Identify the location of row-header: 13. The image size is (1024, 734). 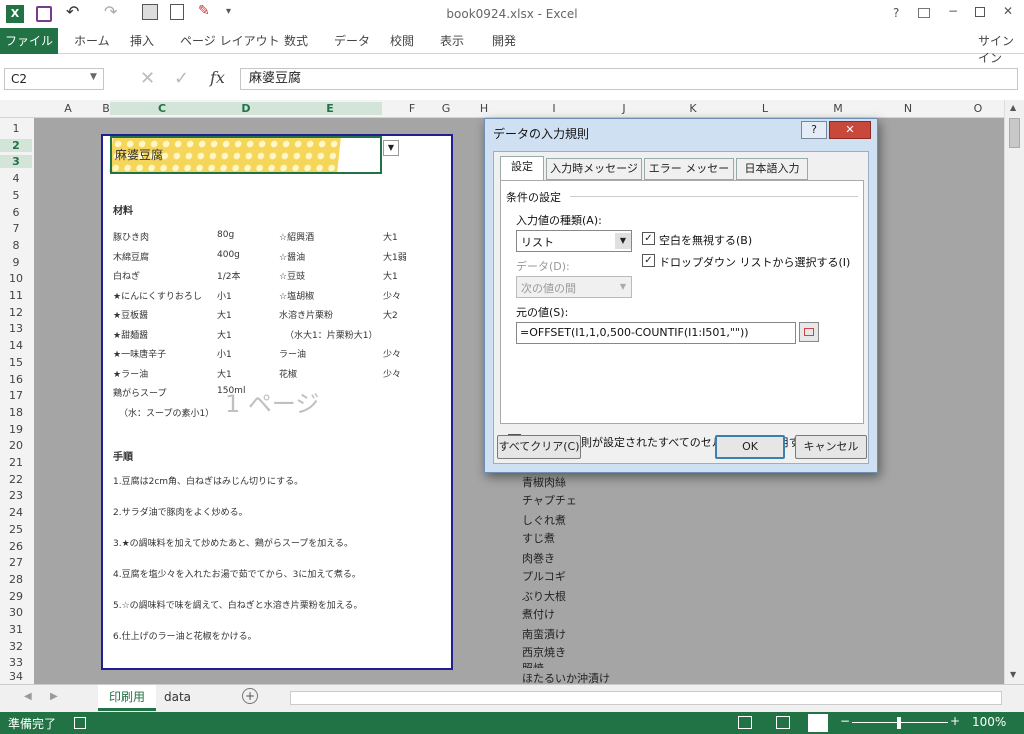
(16, 328).